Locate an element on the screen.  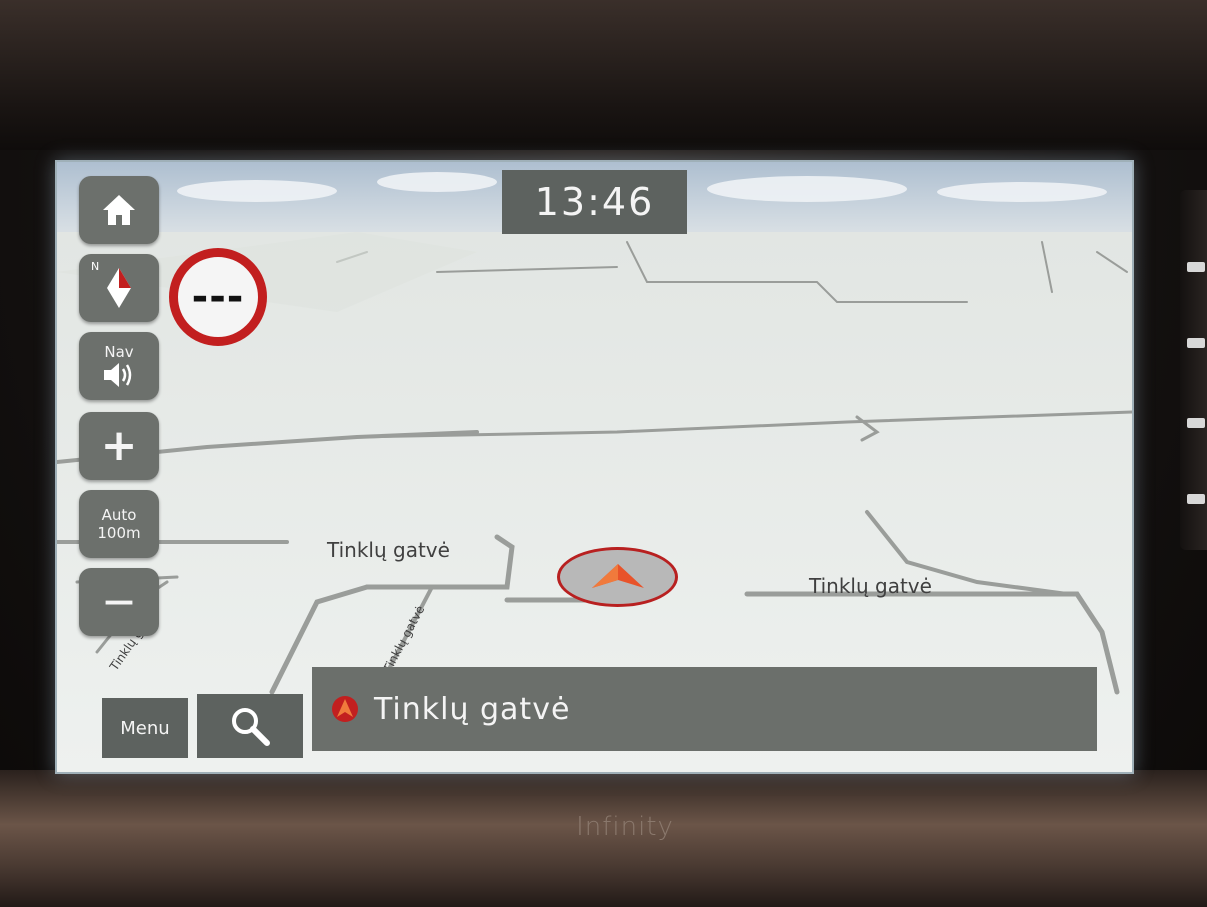
speaker-icon is located at coordinates (118, 375).